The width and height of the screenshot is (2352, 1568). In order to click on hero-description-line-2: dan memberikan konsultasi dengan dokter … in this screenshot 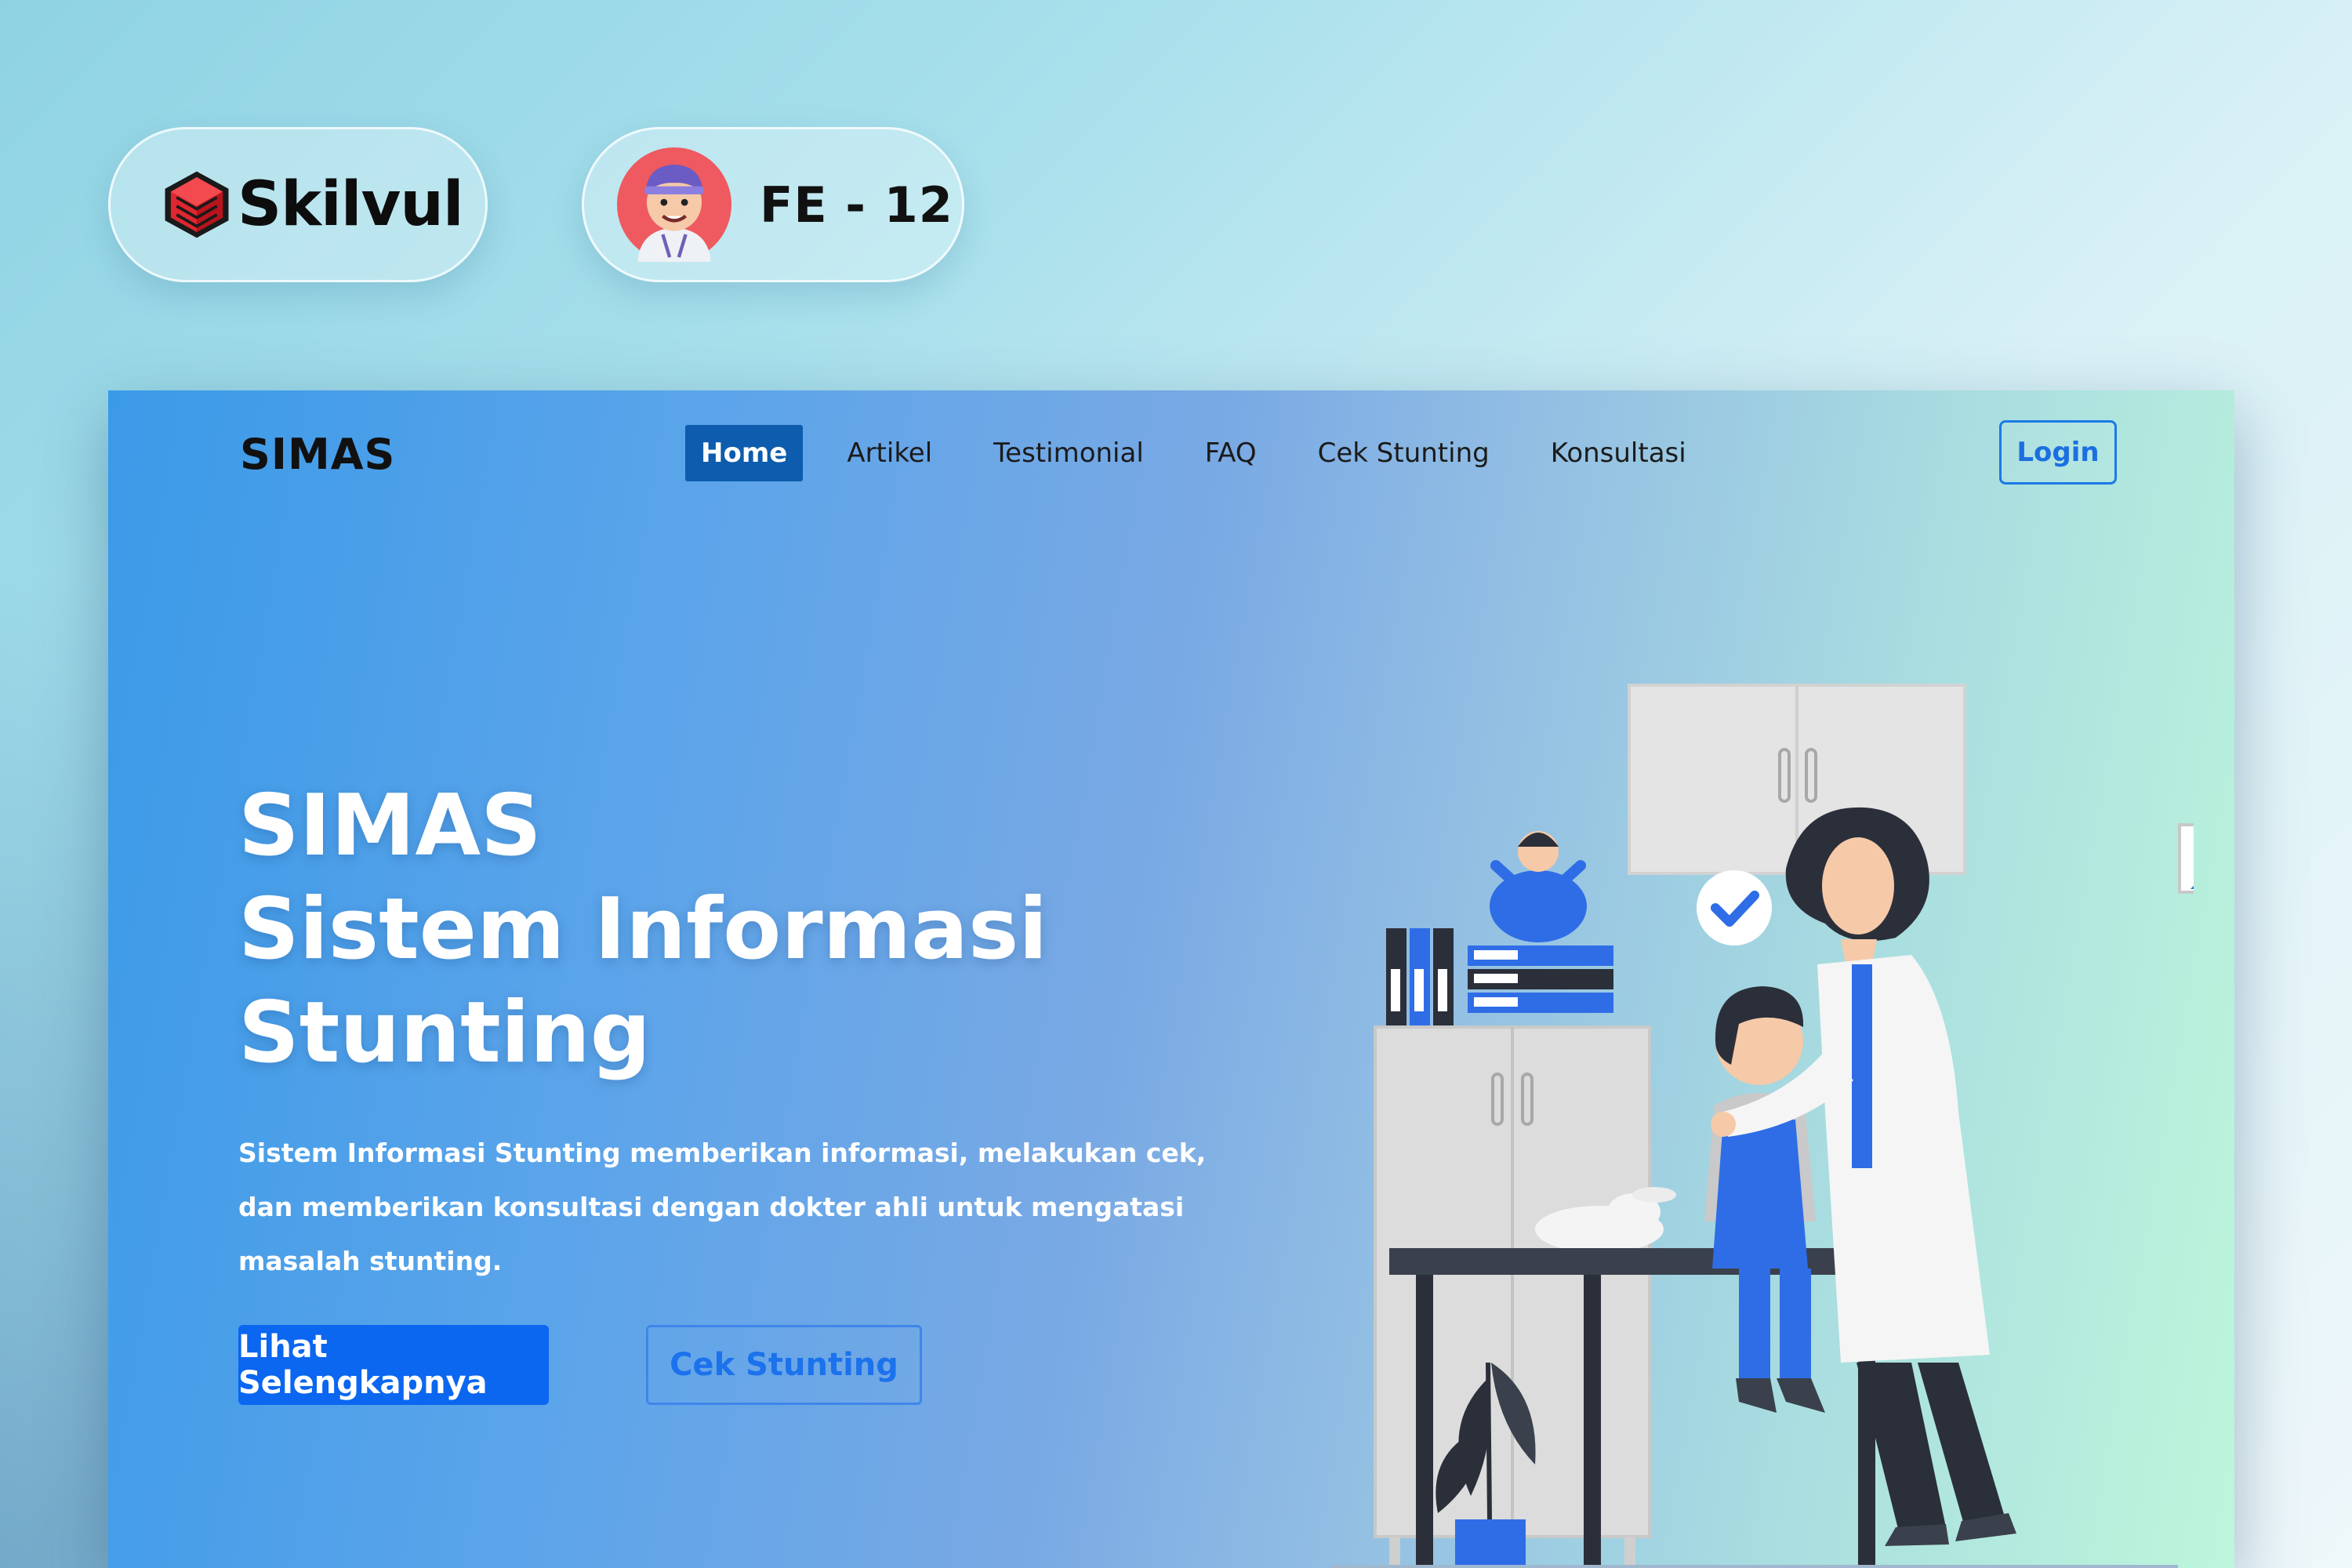, I will do `click(711, 1207)`.